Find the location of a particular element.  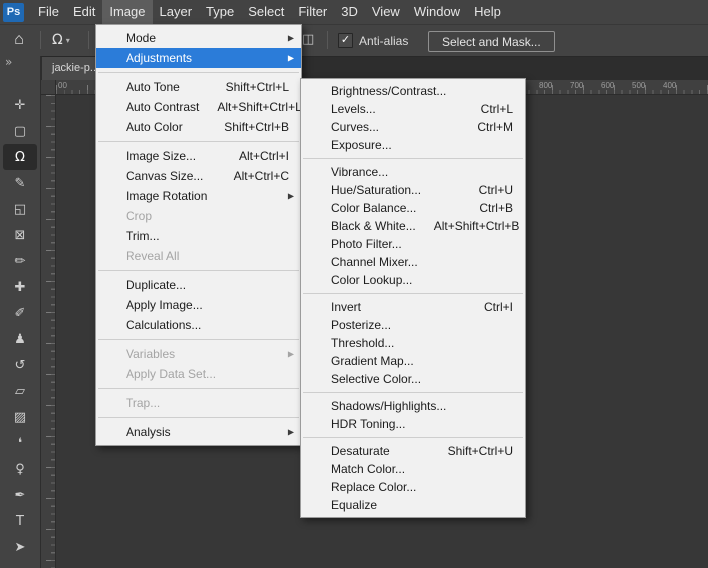

eraser-tool: ▱ is located at coordinates (20, 391).